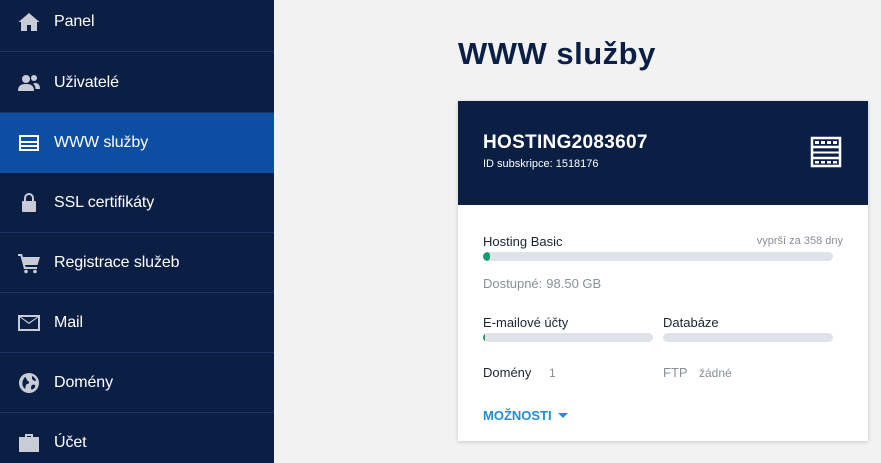 The image size is (881, 463). What do you see at coordinates (518, 164) in the screenshot?
I see `subscription-id-label: ID subskripce:` at bounding box center [518, 164].